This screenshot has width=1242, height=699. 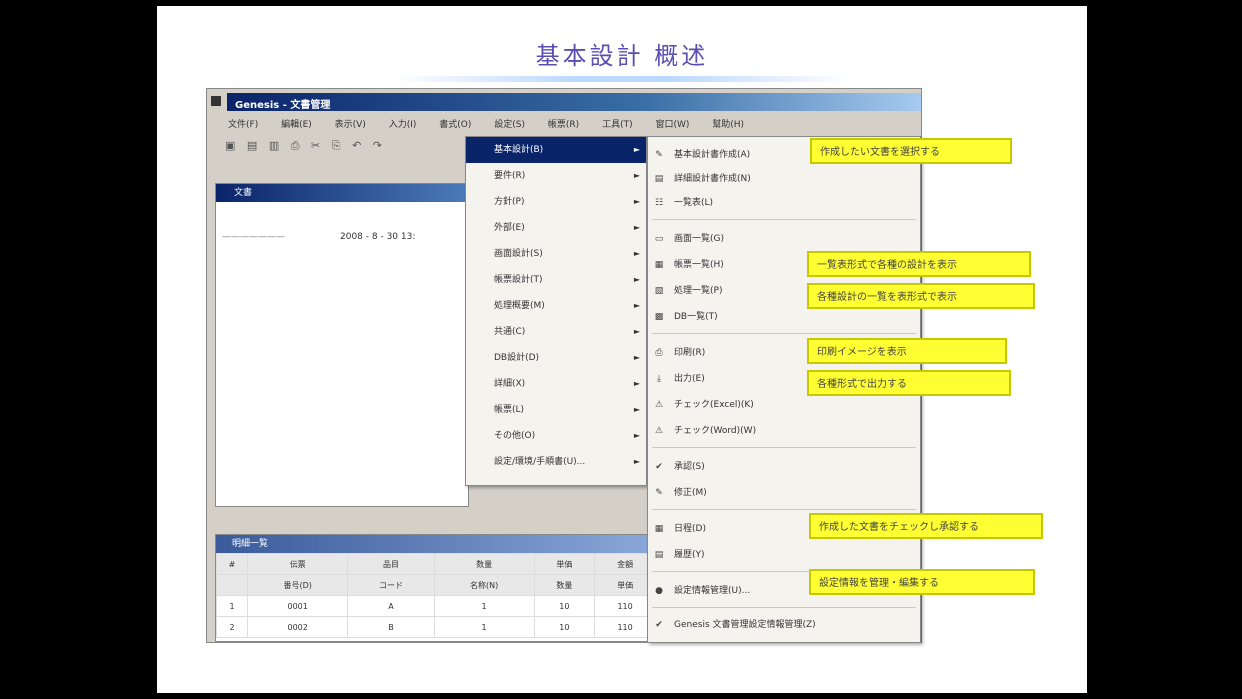 I want to click on window-titlebar: Genesis - 文書管理, so click(x=574, y=102).